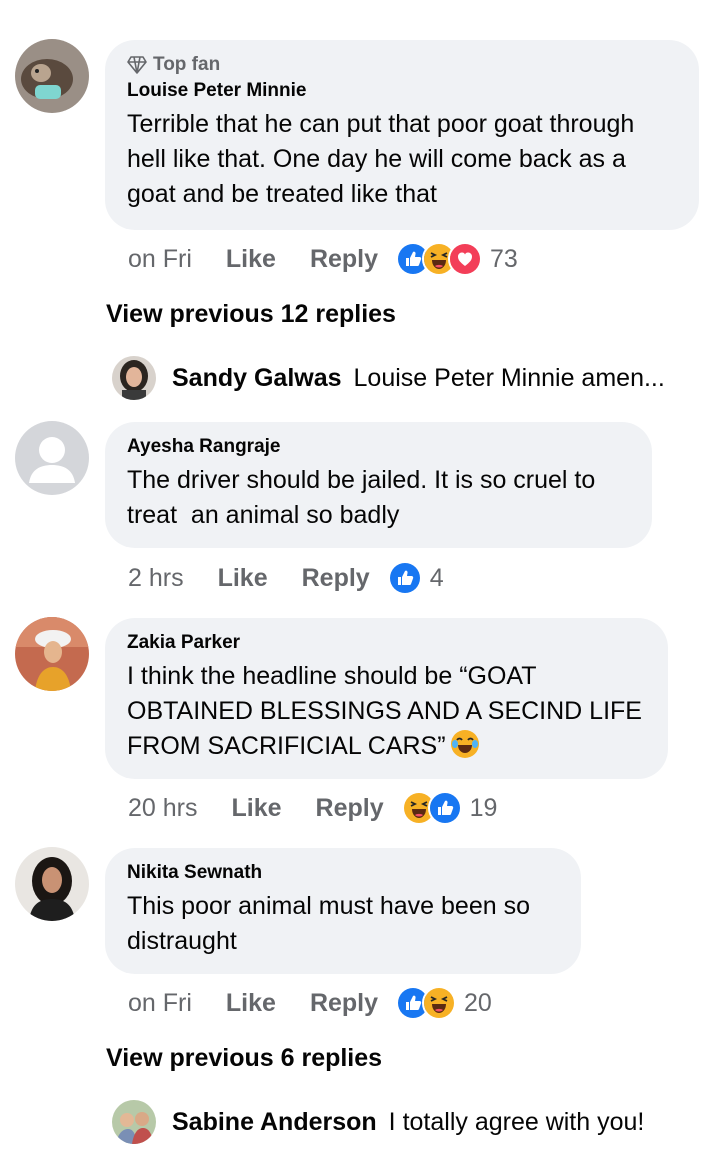  What do you see at coordinates (244, 1058) in the screenshot?
I see `view-previous-replies: View previous 6 replies` at bounding box center [244, 1058].